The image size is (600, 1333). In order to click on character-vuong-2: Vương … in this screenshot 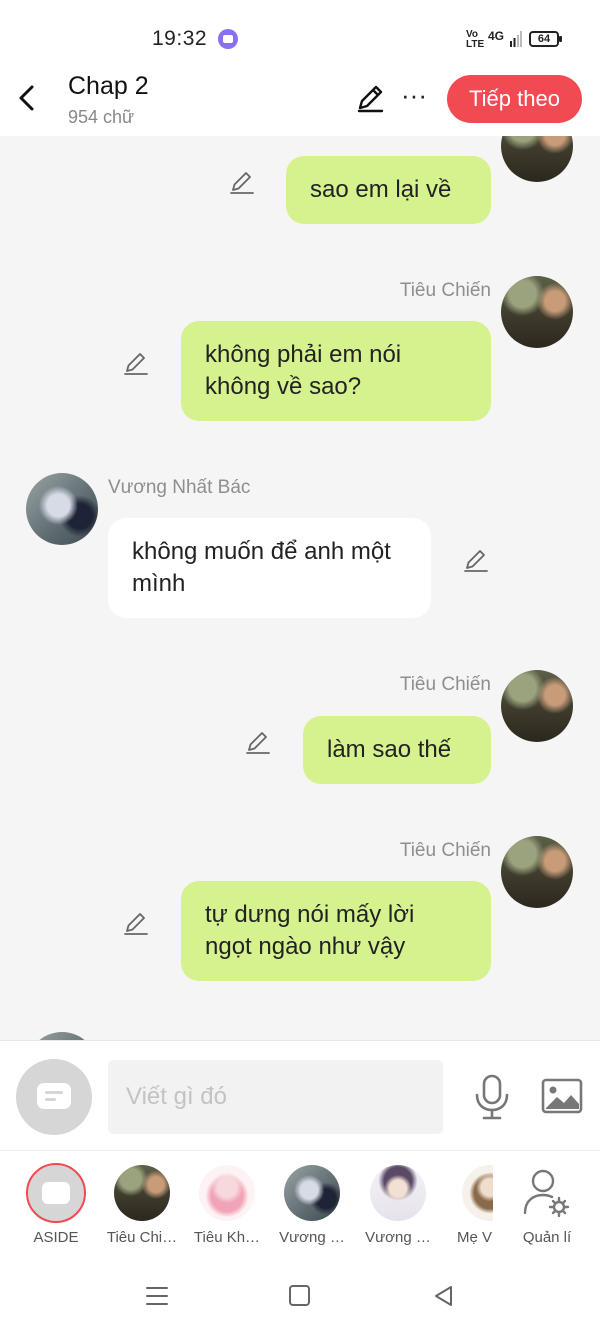, I will do `click(398, 1209)`.